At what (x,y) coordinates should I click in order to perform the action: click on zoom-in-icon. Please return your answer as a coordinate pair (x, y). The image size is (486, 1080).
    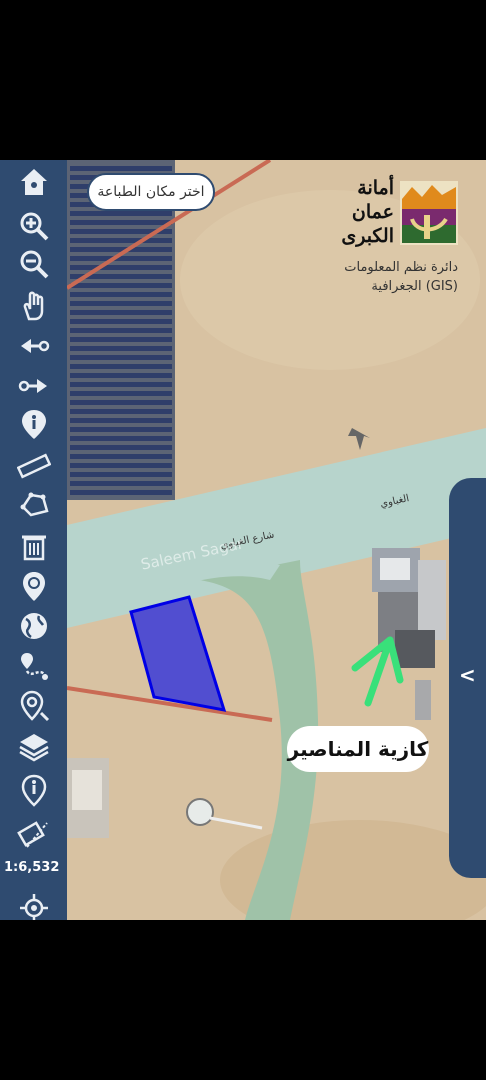
    Looking at the image, I should click on (34, 226).